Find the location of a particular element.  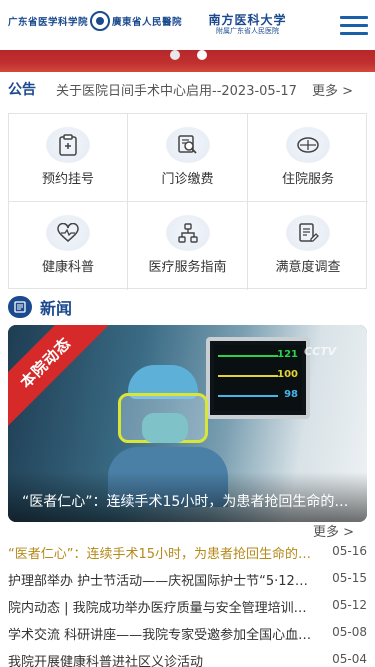

heartbeat-icon is located at coordinates (68, 233).